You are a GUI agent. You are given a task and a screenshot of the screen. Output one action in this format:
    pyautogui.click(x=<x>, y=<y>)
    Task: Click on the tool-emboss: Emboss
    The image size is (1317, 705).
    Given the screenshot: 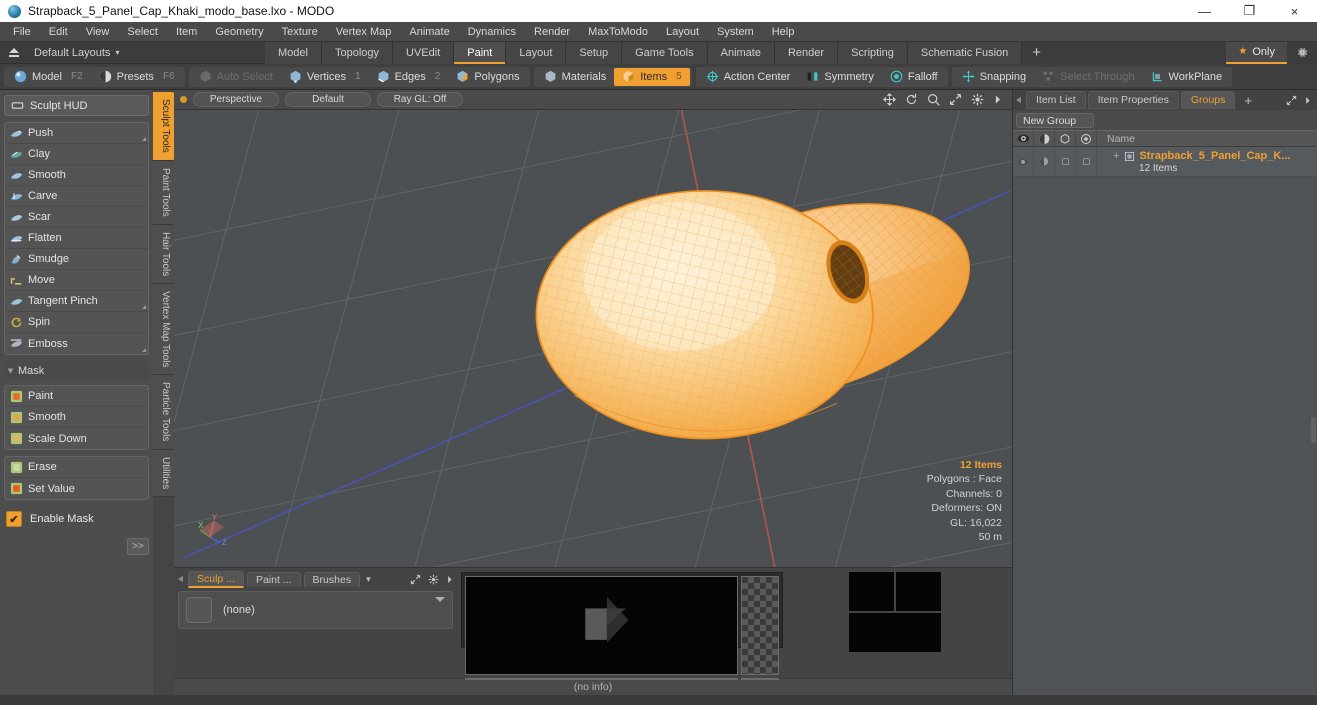 What is the action you would take?
    pyautogui.click(x=76, y=343)
    